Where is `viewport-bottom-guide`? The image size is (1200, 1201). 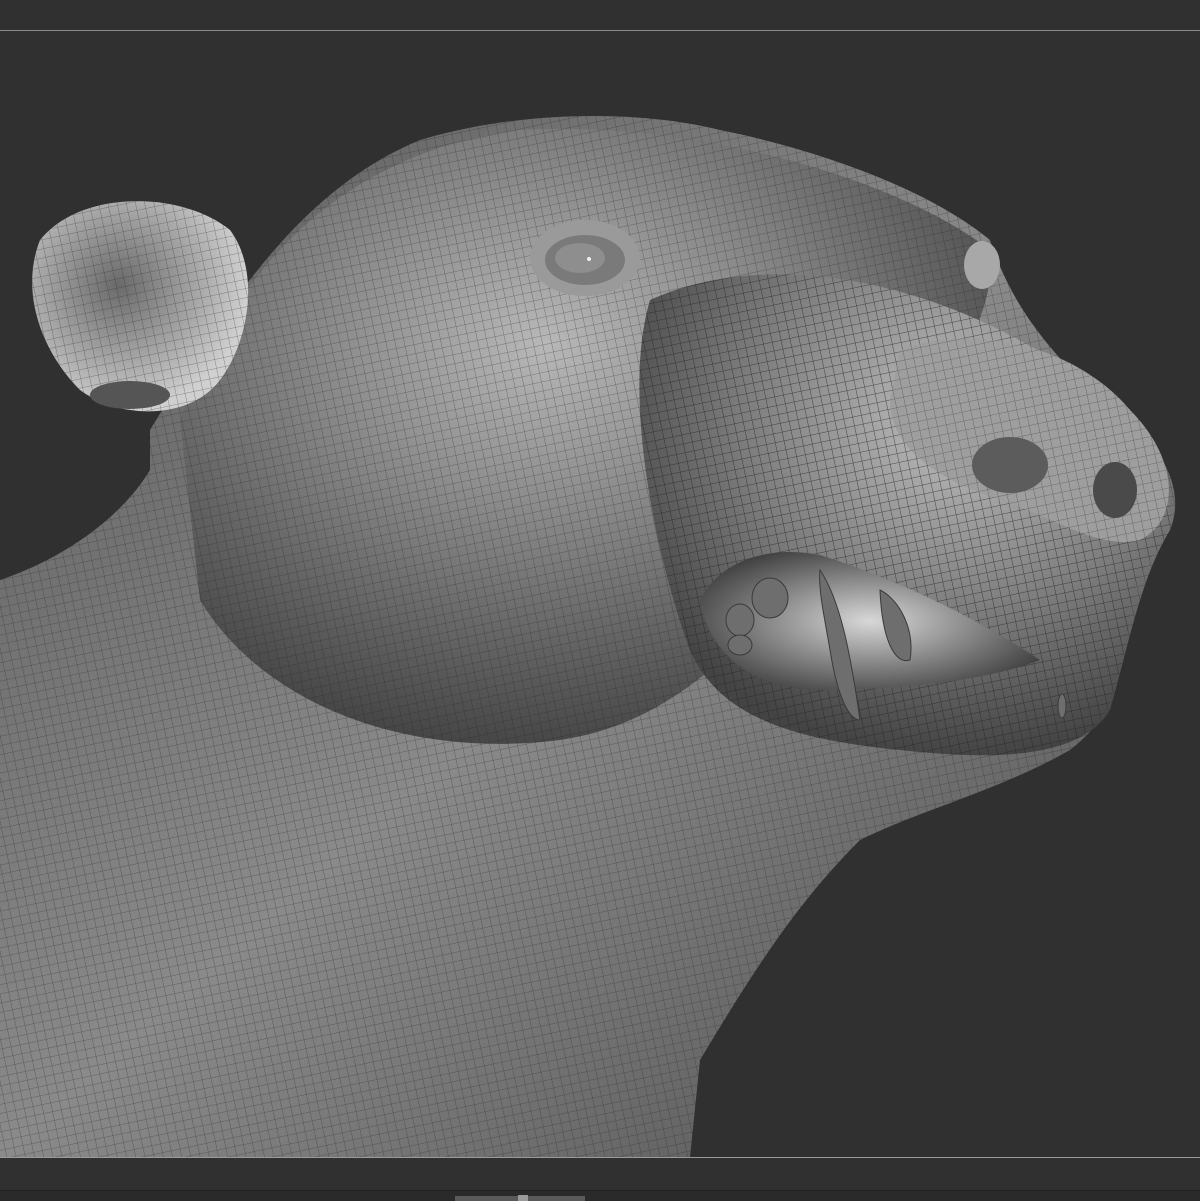
viewport-bottom-guide is located at coordinates (600, 1157).